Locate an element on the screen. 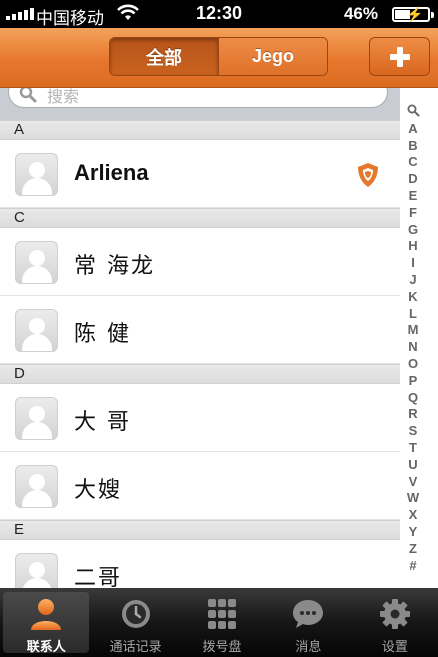 The image size is (438, 657). contact-name: Arliena is located at coordinates (111, 172).